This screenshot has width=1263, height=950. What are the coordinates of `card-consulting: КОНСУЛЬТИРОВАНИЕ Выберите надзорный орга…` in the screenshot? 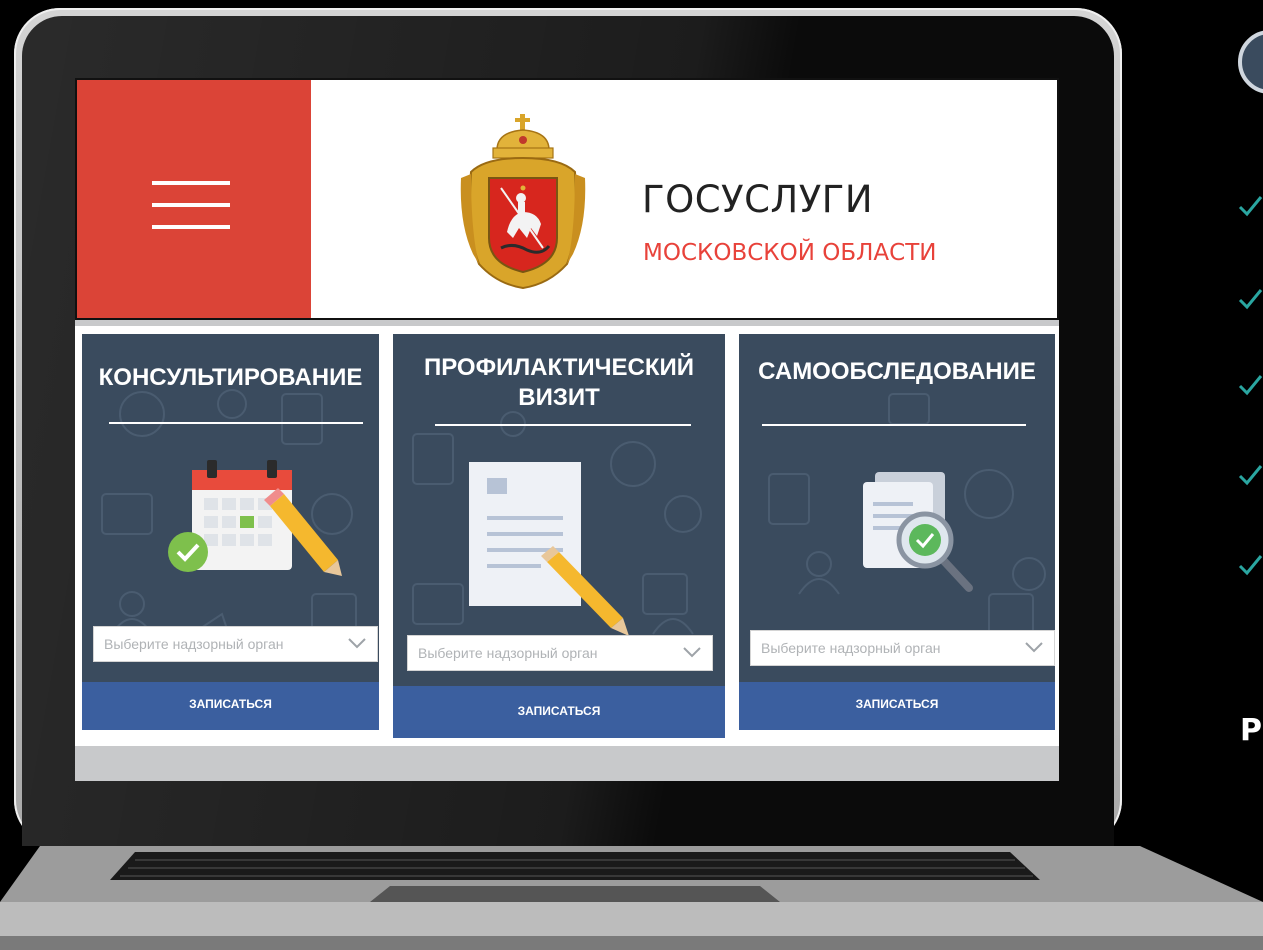 It's located at (230, 532).